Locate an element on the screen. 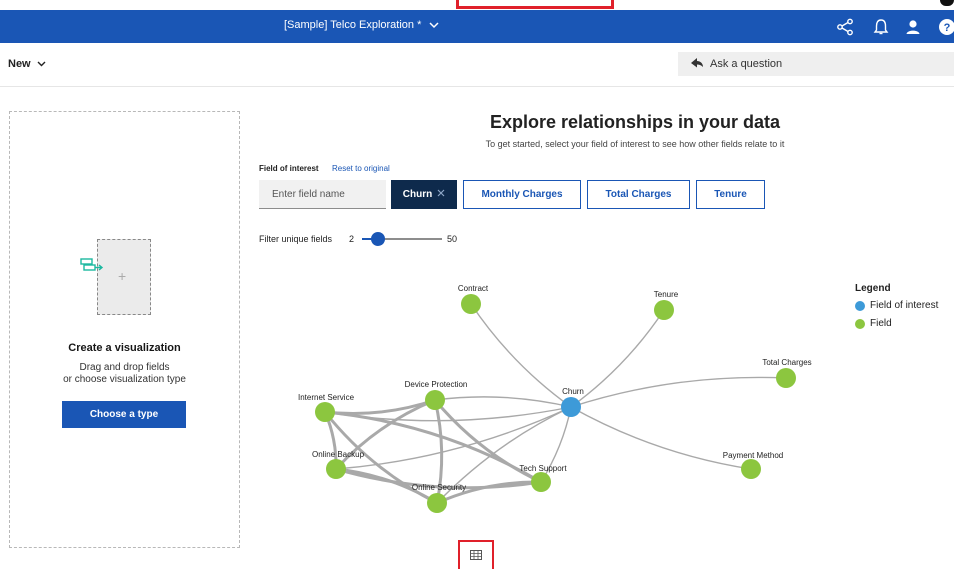 Image resolution: width=954 pixels, height=569 pixels. graph-node-total-charges: Total Charges is located at coordinates (787, 373).